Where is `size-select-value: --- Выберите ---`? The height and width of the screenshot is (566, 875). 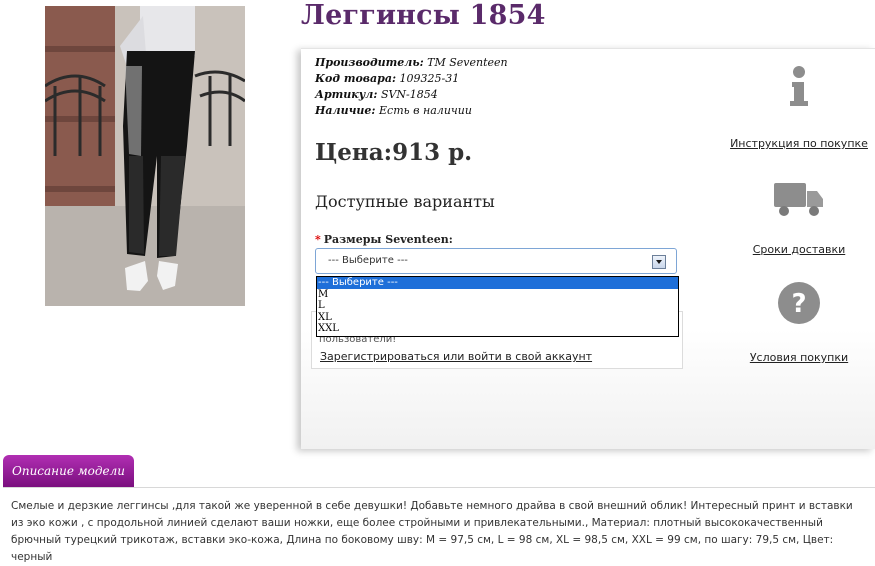
size-select-value: --- Выберите --- is located at coordinates (368, 260).